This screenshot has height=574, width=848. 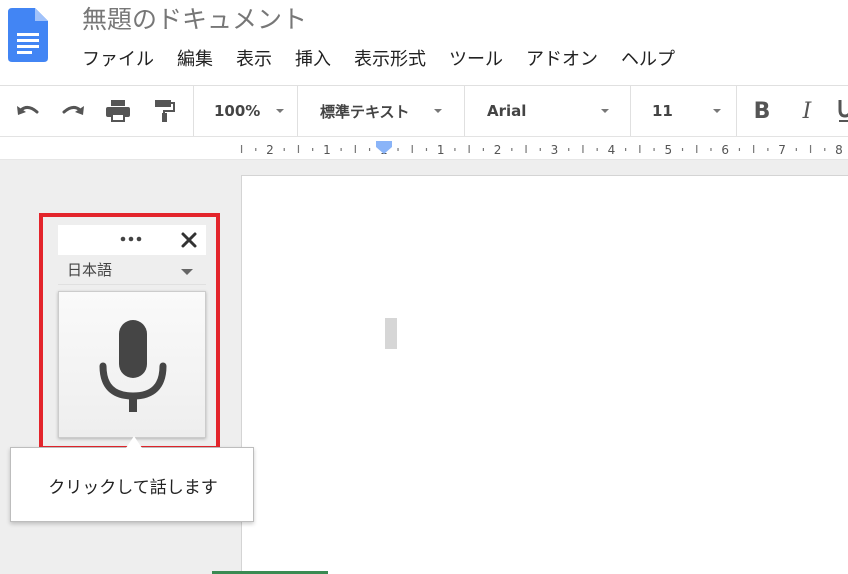 What do you see at coordinates (365, 111) in the screenshot?
I see `style-value: 標準テキスト` at bounding box center [365, 111].